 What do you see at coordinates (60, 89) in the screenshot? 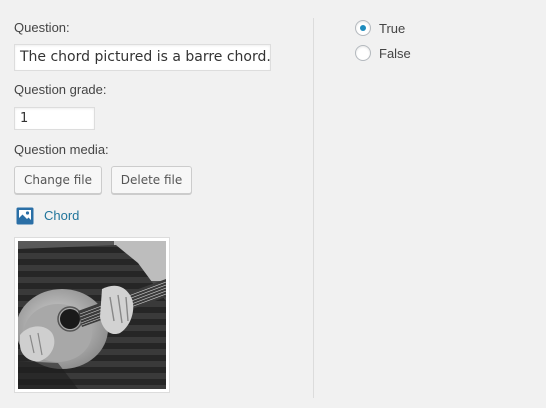
I see `question-grade-label: Question grade:` at bounding box center [60, 89].